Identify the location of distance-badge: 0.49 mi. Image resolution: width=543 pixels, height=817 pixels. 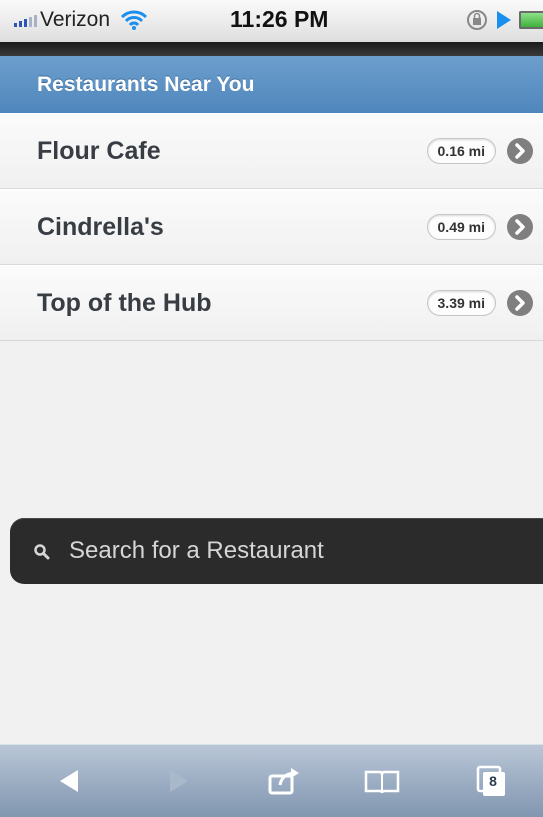
(461, 227).